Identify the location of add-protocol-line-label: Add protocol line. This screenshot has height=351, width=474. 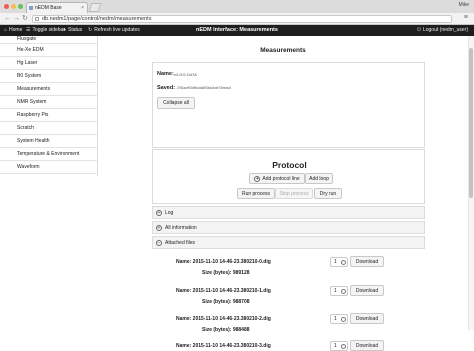
(281, 179).